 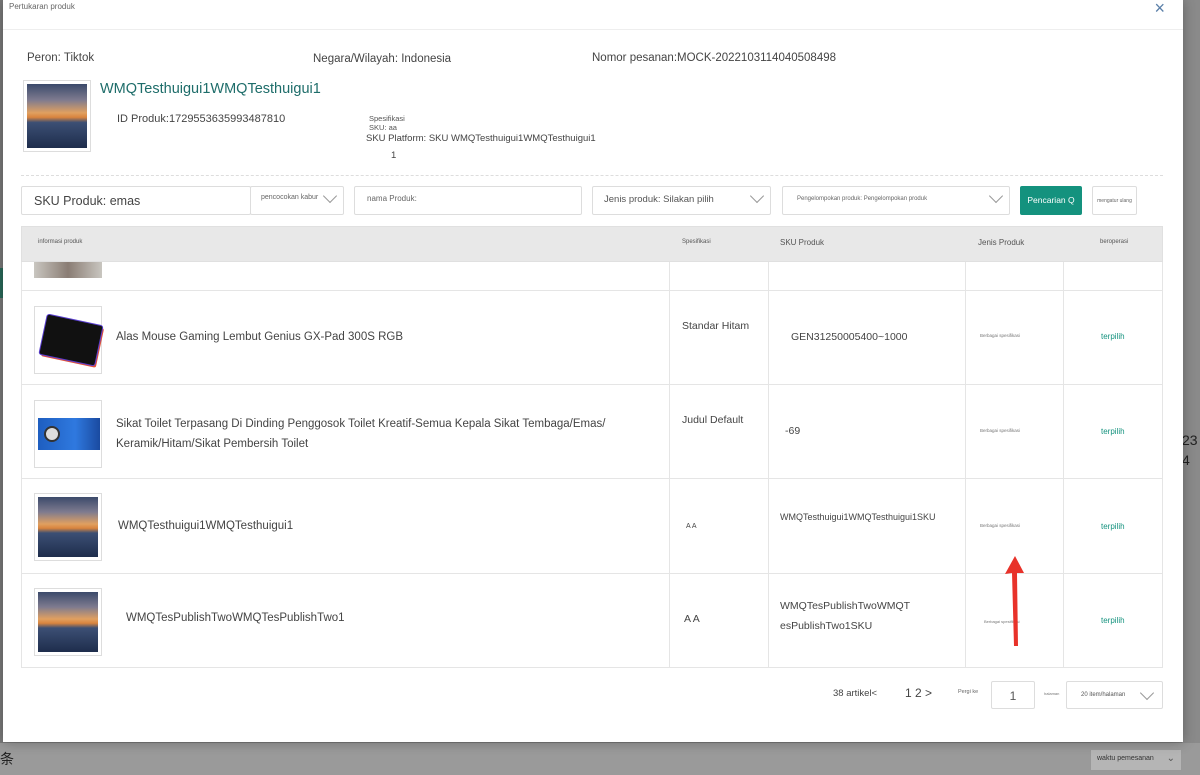 I want to click on divider, so click(x=592, y=175).